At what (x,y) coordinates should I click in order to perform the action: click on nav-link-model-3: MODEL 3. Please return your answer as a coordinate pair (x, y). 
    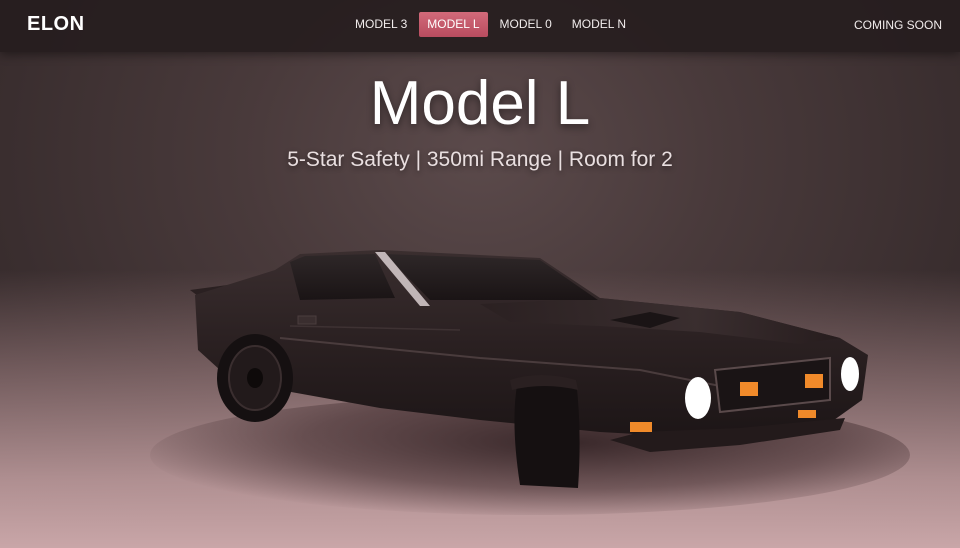
    Looking at the image, I should click on (381, 24).